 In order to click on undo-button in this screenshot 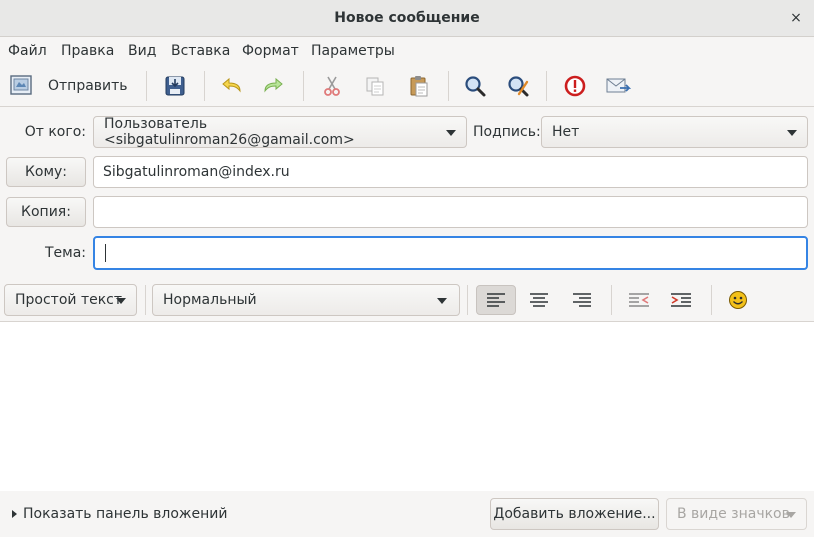, I will do `click(232, 86)`.